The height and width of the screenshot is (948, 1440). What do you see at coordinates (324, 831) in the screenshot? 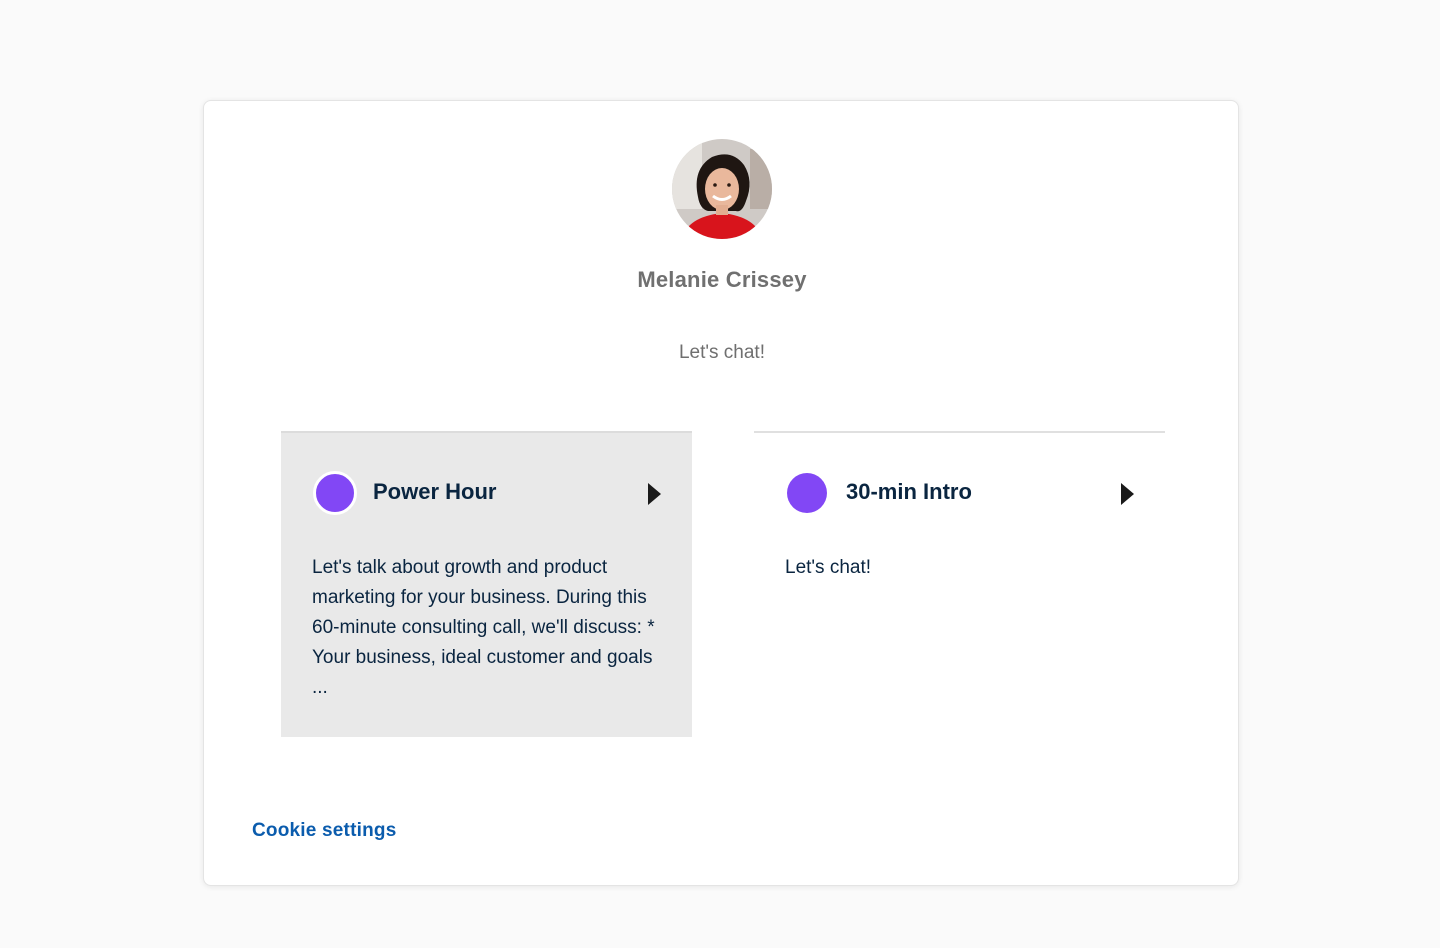
I see `cookie-settings-link: Cookie settings` at bounding box center [324, 831].